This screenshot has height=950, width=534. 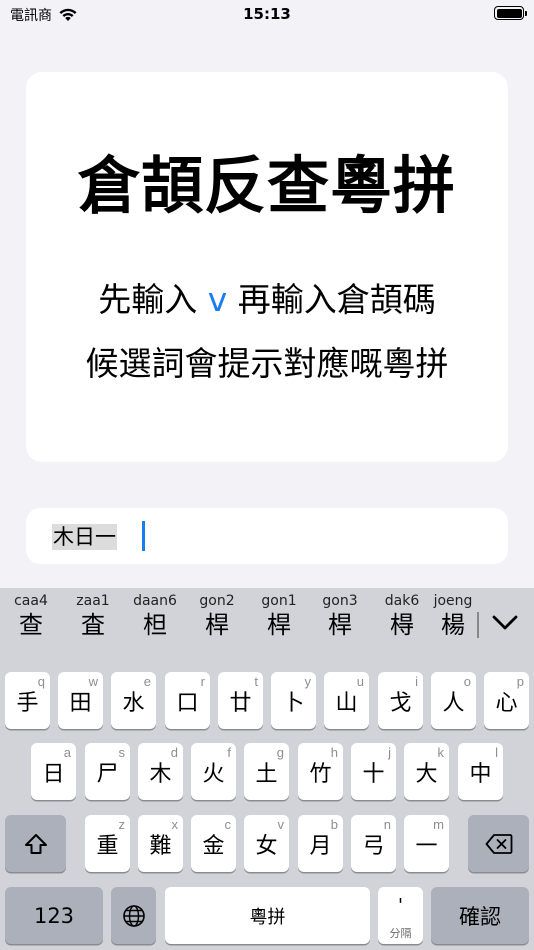 I want to click on key-label: 尸, so click(x=107, y=774).